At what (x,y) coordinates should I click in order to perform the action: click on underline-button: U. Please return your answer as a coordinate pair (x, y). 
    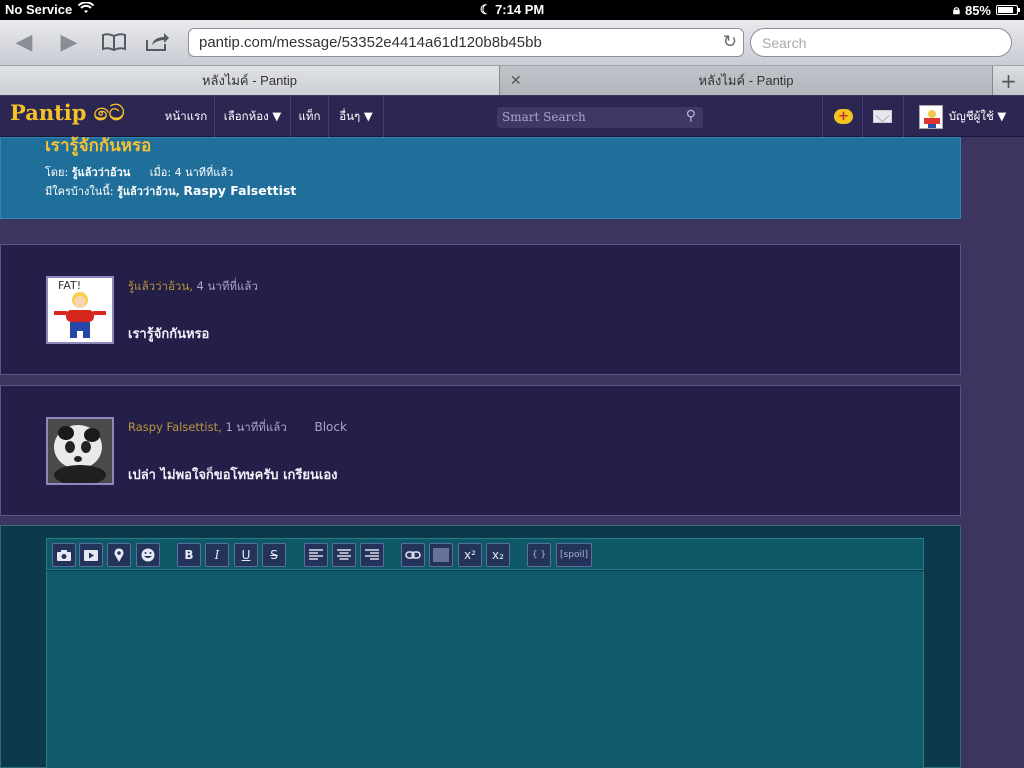
    Looking at the image, I should click on (246, 555).